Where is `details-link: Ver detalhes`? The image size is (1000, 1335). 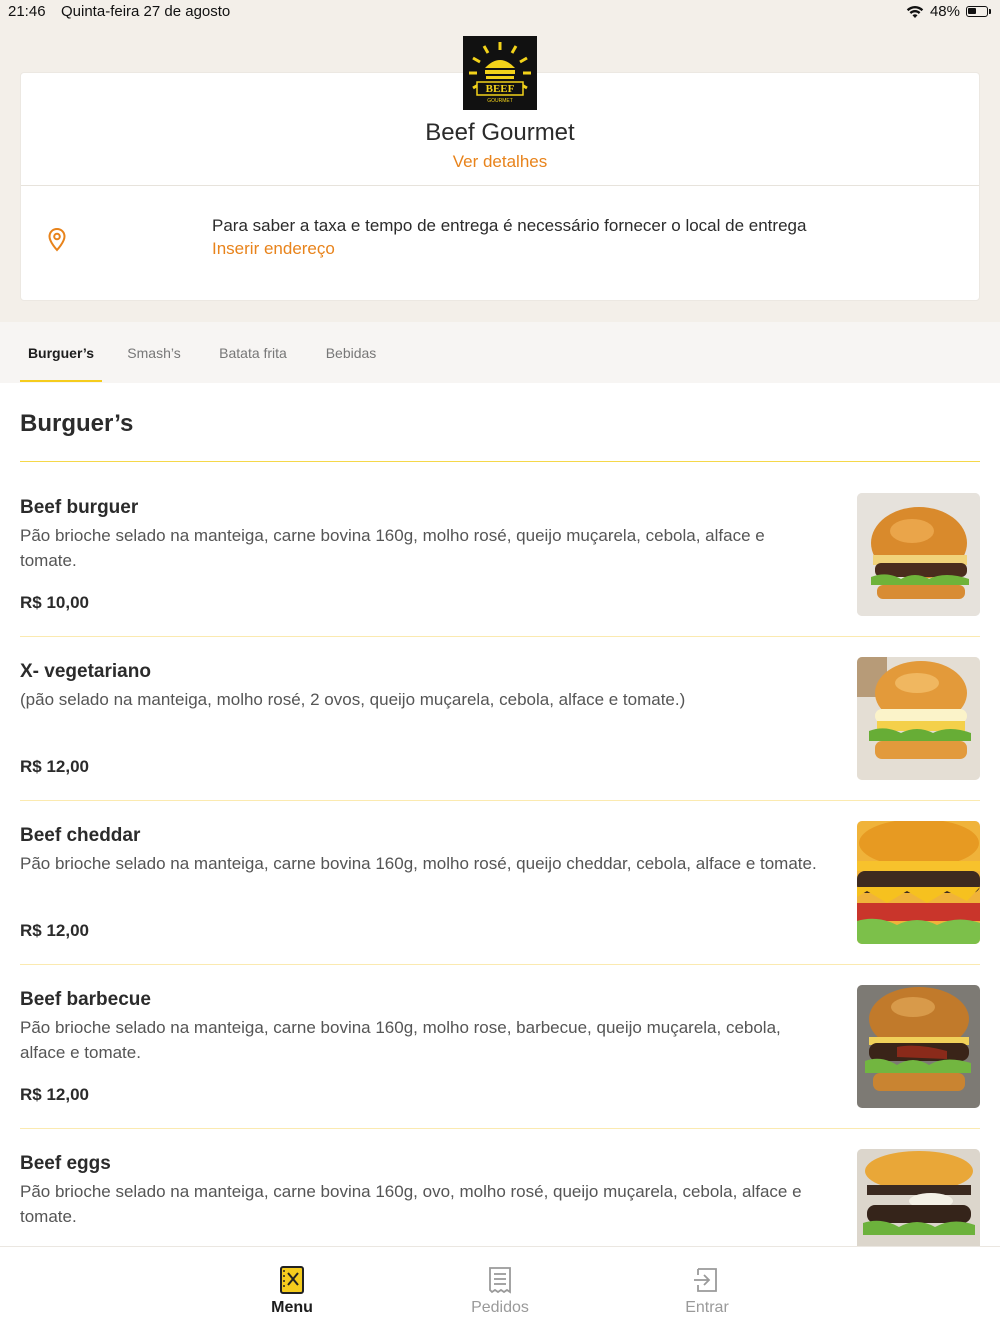
details-link: Ver detalhes is located at coordinates (500, 162).